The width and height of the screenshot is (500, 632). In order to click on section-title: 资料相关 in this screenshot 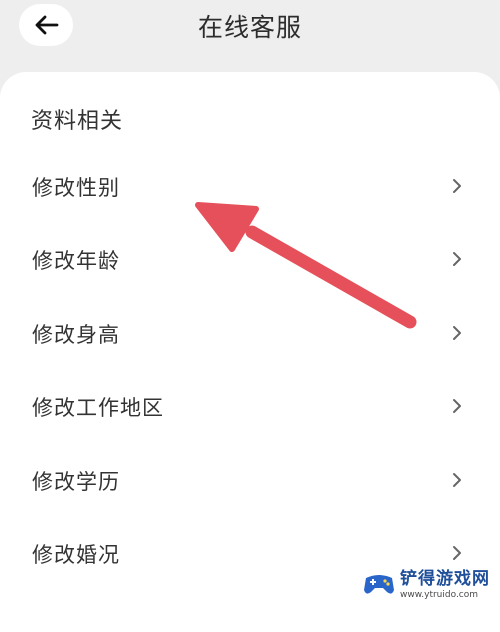, I will do `click(77, 121)`.